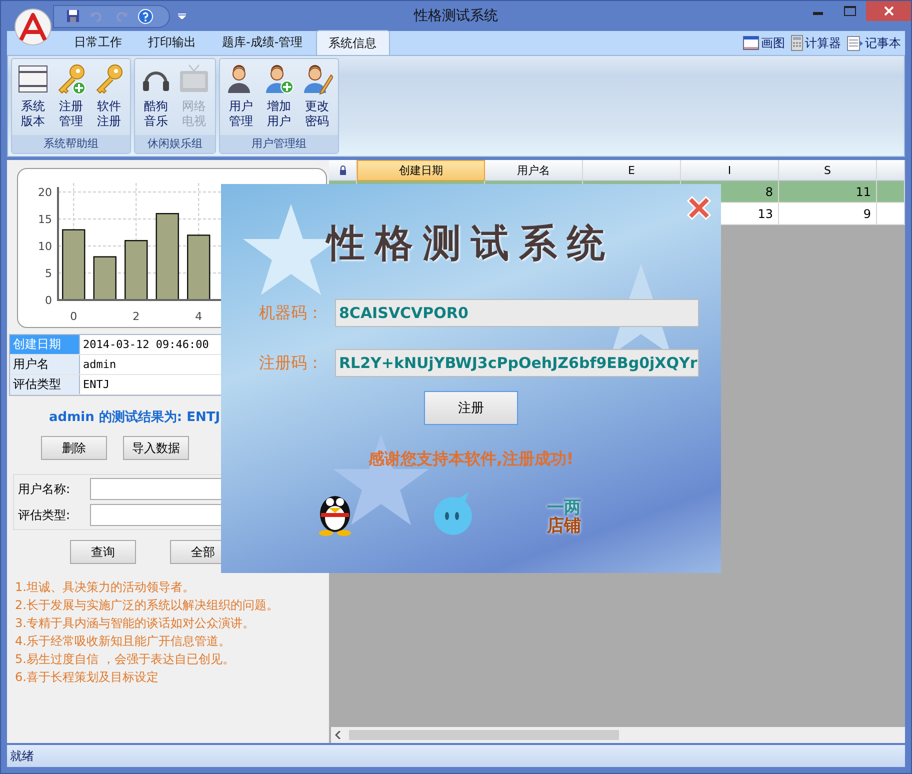 The height and width of the screenshot is (774, 912). Describe the element at coordinates (45, 246) in the screenshot. I see `y-tick-label: 10` at that location.